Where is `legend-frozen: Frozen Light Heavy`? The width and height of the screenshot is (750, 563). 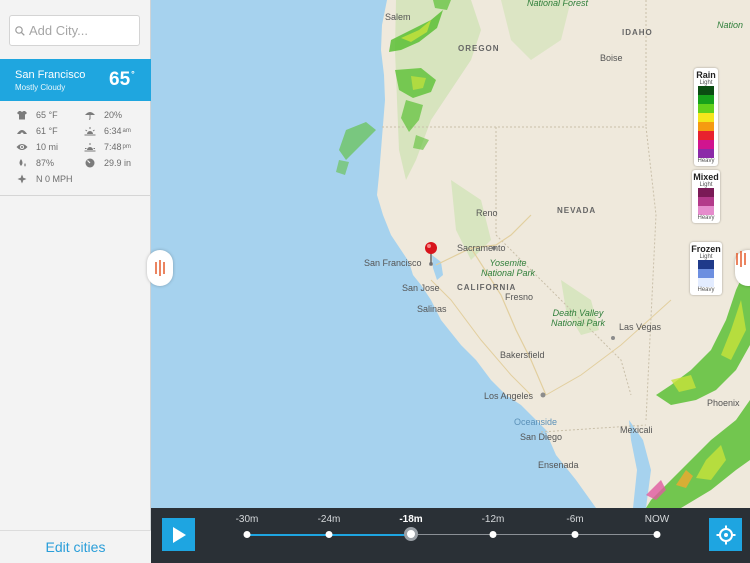 legend-frozen: Frozen Light Heavy is located at coordinates (706, 268).